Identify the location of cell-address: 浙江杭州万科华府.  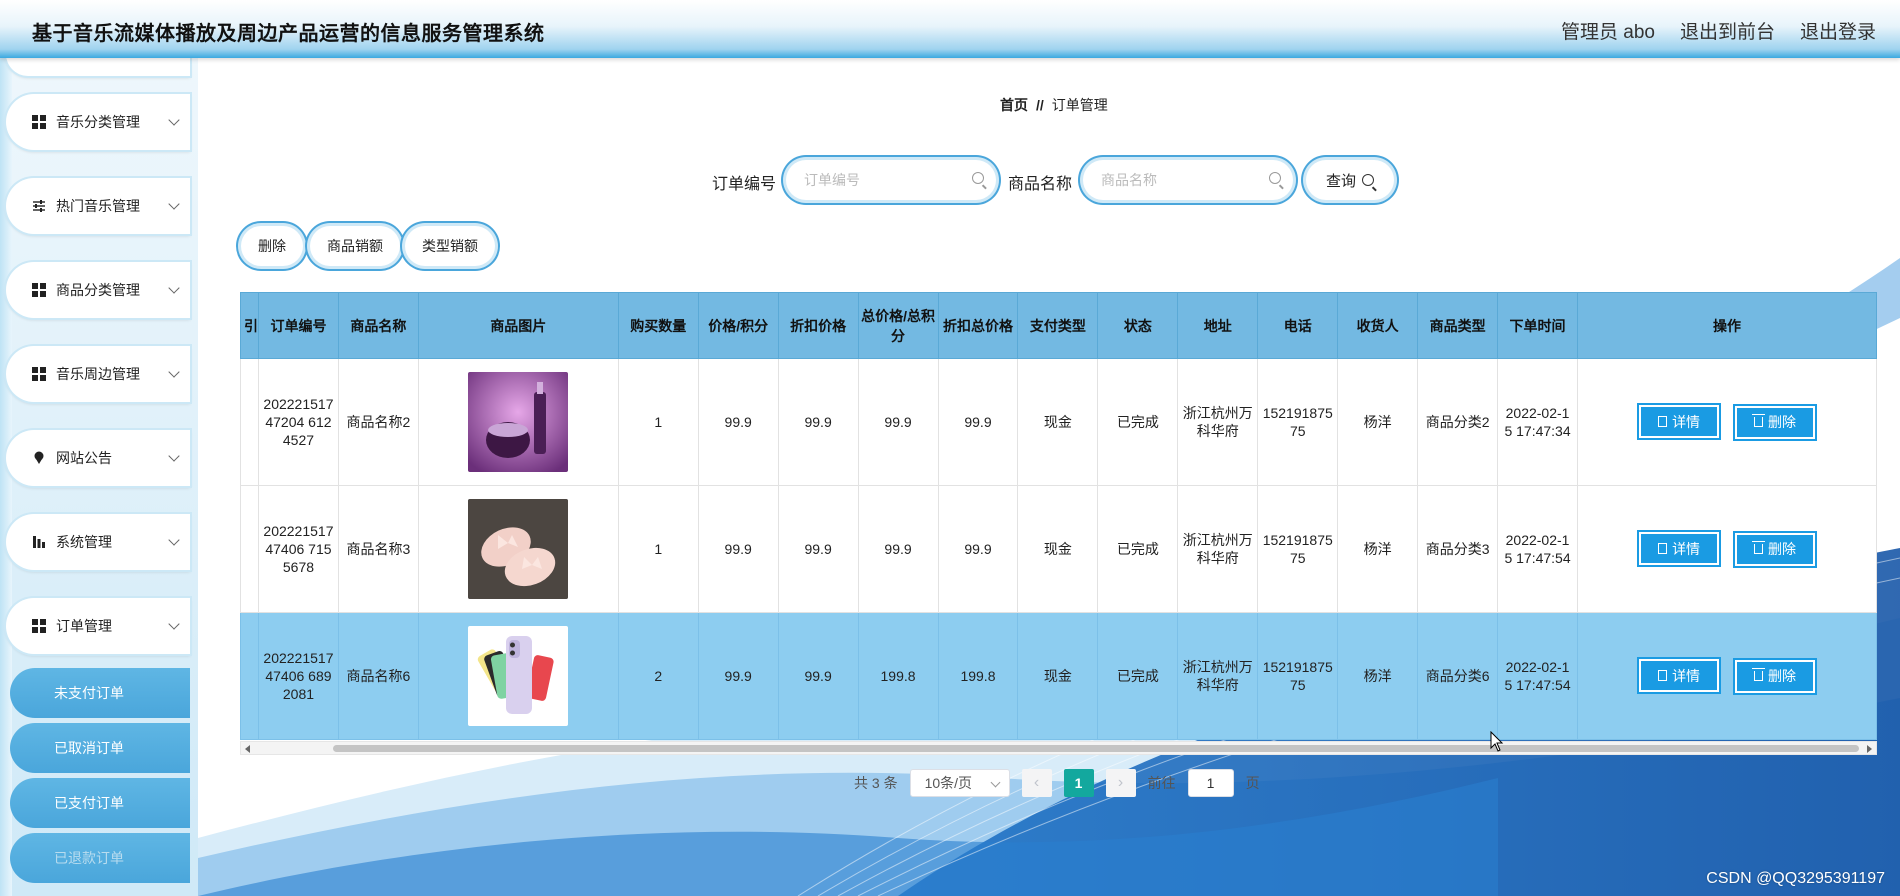
(1218, 549).